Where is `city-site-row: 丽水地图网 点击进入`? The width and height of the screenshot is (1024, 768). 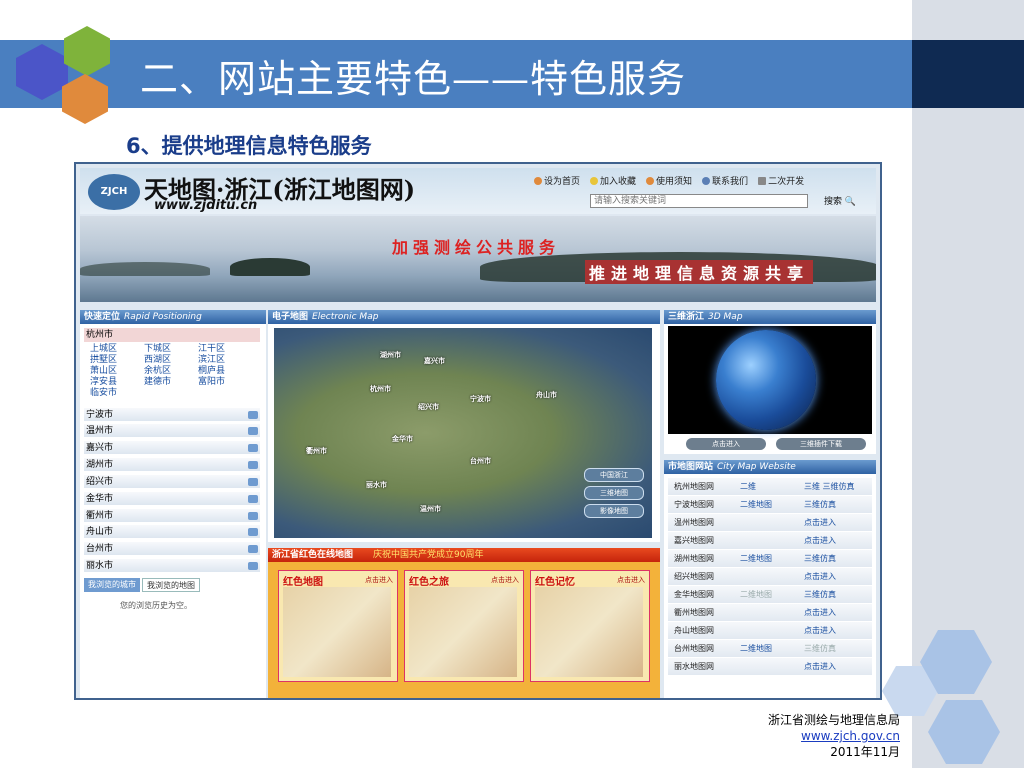 city-site-row: 丽水地图网 点击进入 is located at coordinates (770, 667).